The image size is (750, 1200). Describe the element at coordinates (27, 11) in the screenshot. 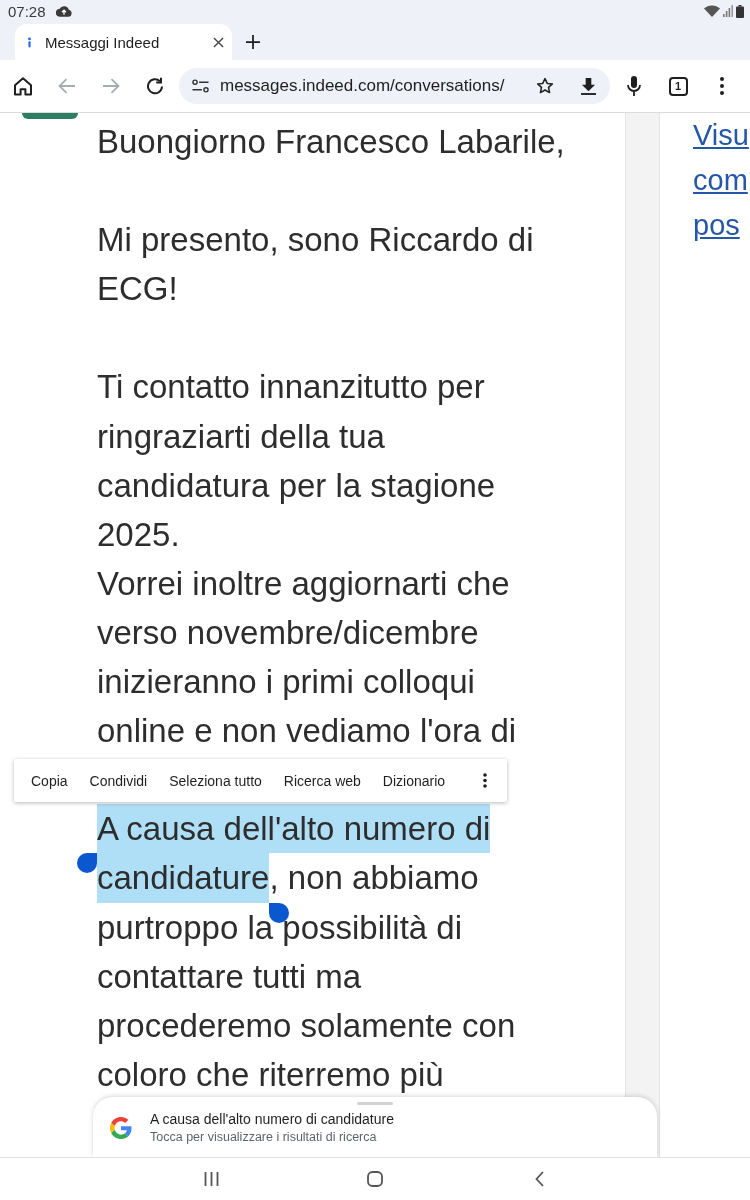

I see `status-time: 07:28` at that location.